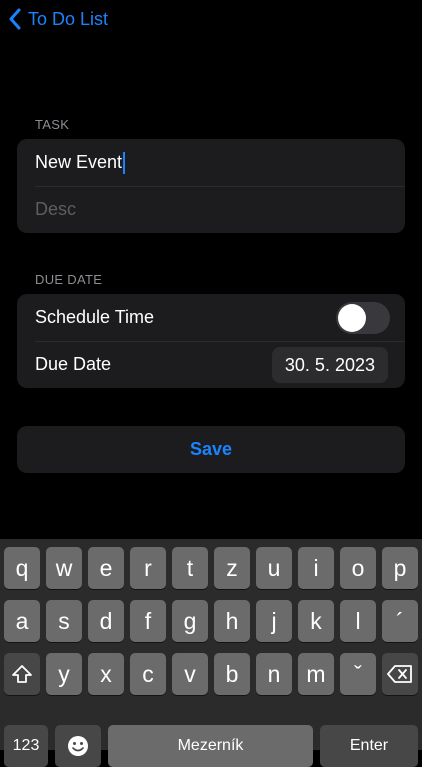 The height and width of the screenshot is (767, 422). Describe the element at coordinates (73, 364) in the screenshot. I see `due-date-label: Due Date` at that location.